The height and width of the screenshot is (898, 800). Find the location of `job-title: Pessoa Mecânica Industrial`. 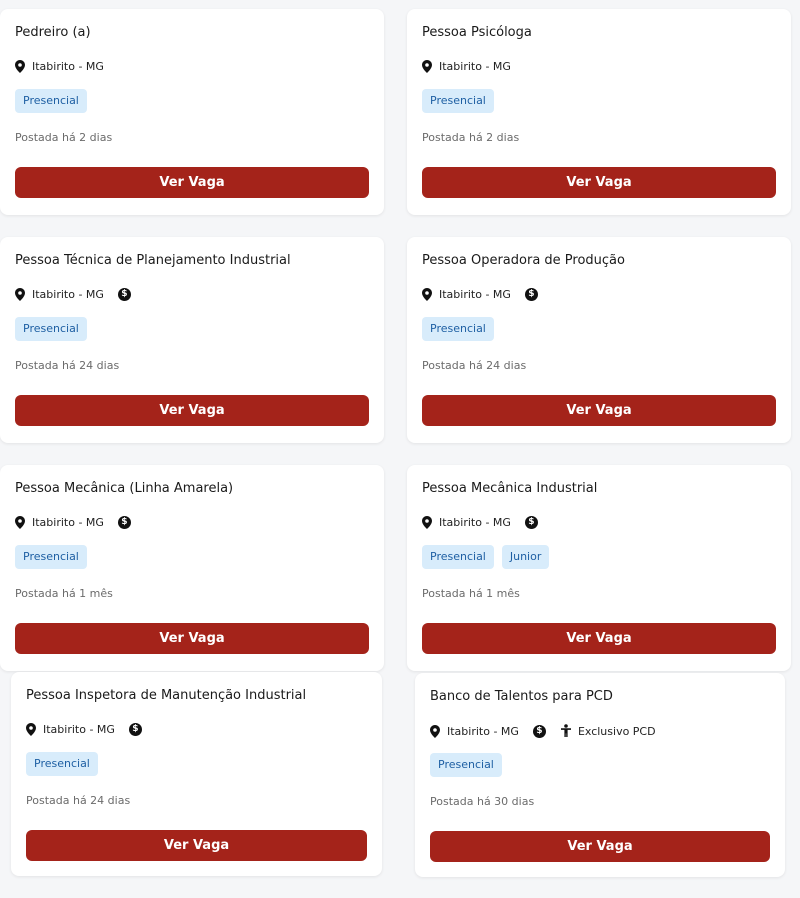

job-title: Pessoa Mecânica Industrial is located at coordinates (510, 488).